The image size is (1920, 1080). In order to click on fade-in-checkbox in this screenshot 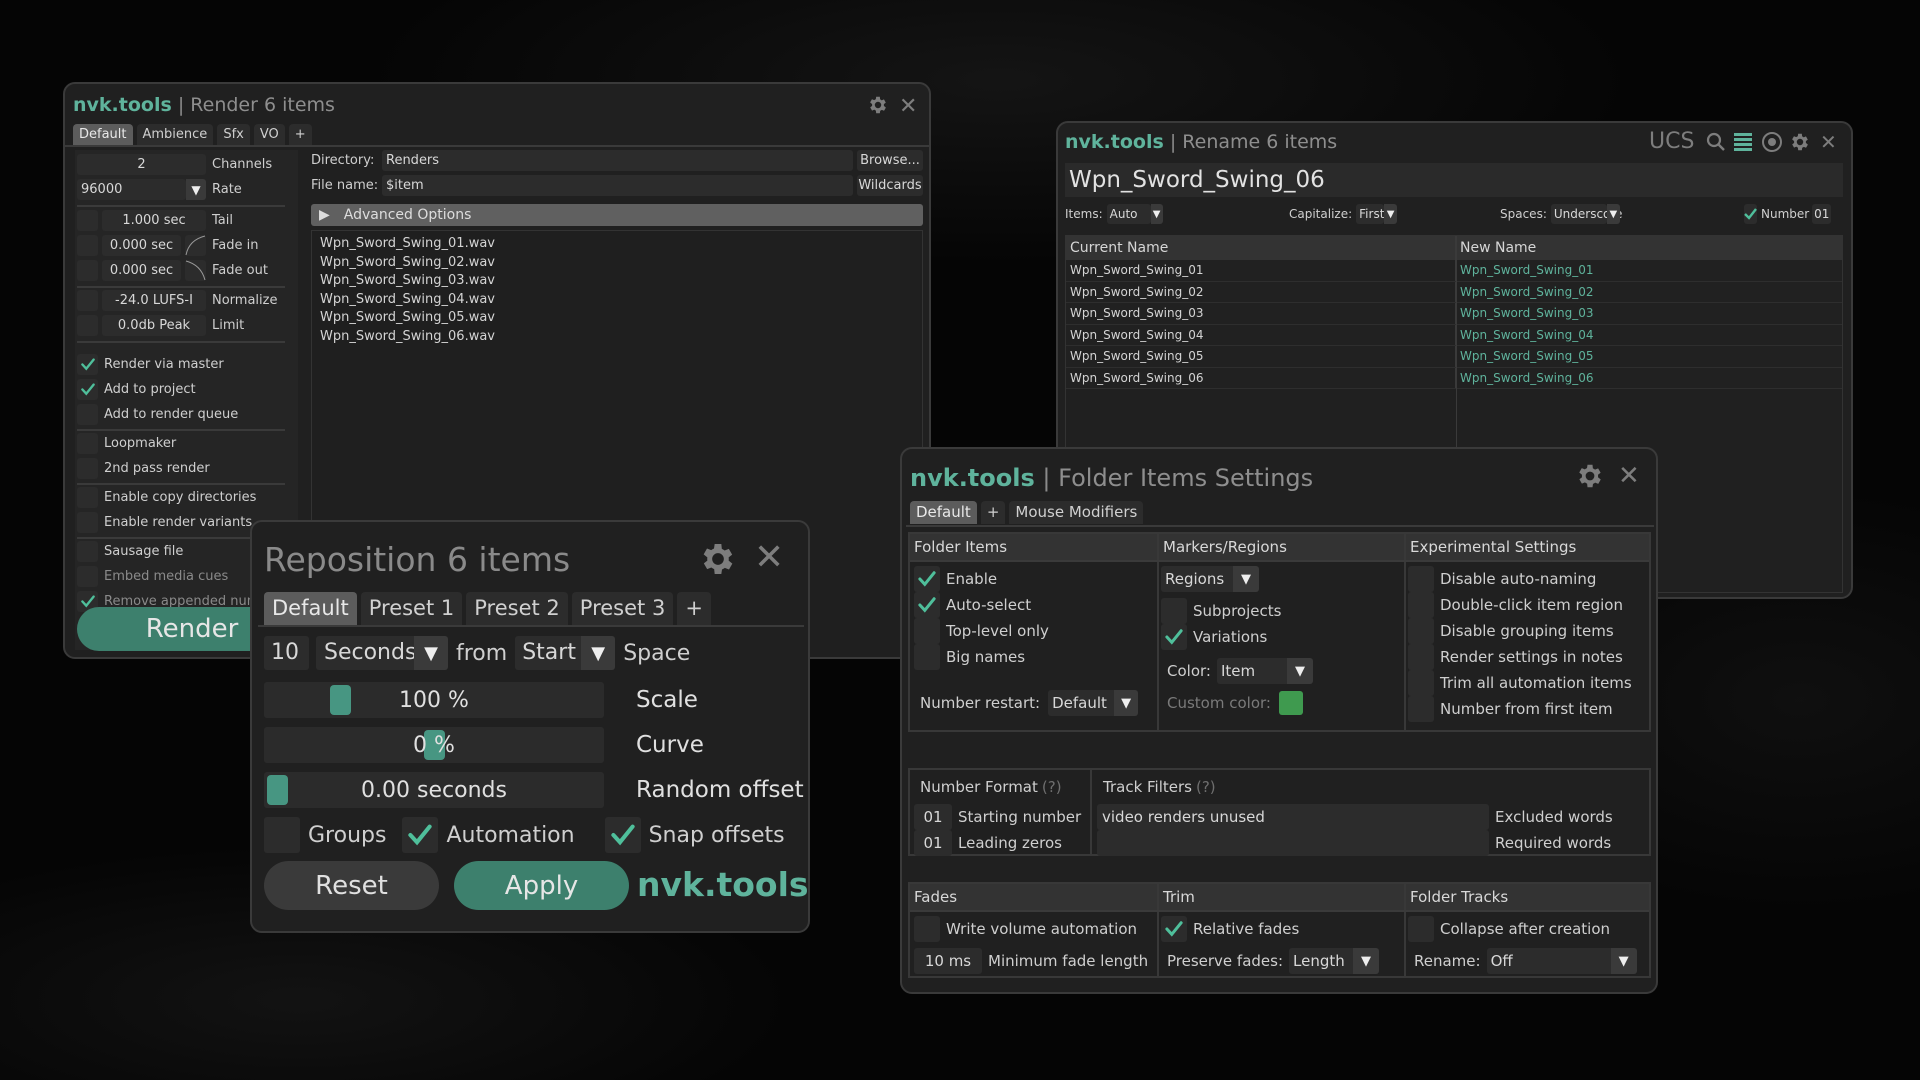, I will do `click(87, 245)`.